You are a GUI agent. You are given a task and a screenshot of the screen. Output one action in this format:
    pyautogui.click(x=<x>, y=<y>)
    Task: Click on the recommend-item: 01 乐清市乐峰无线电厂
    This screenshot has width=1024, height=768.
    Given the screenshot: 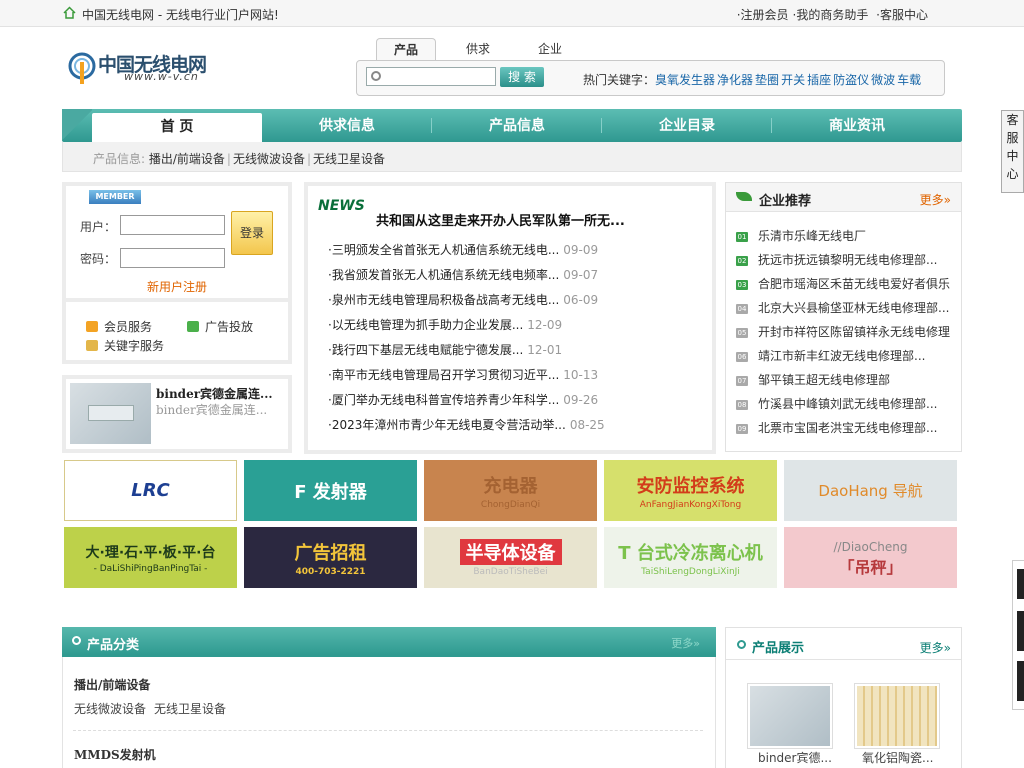 What is the action you would take?
    pyautogui.click(x=843, y=239)
    